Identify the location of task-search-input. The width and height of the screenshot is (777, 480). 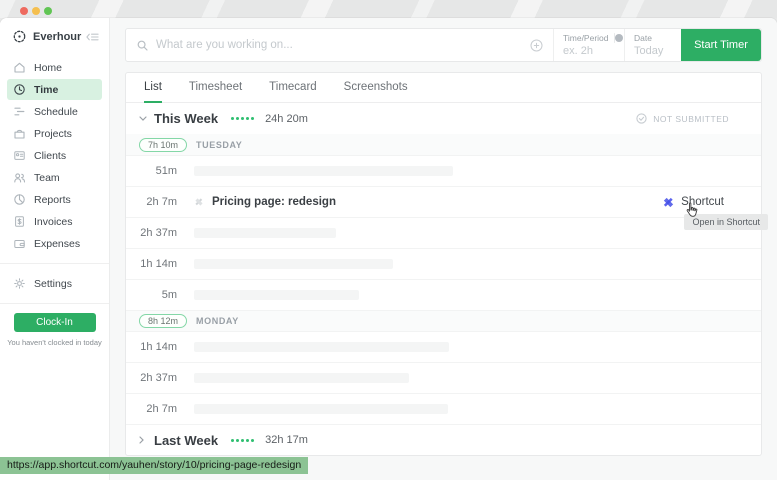
(343, 45).